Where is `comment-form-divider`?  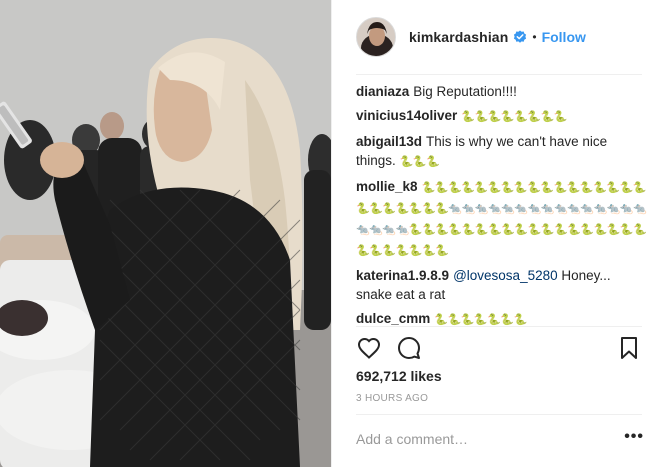
comment-form-divider is located at coordinates (499, 414).